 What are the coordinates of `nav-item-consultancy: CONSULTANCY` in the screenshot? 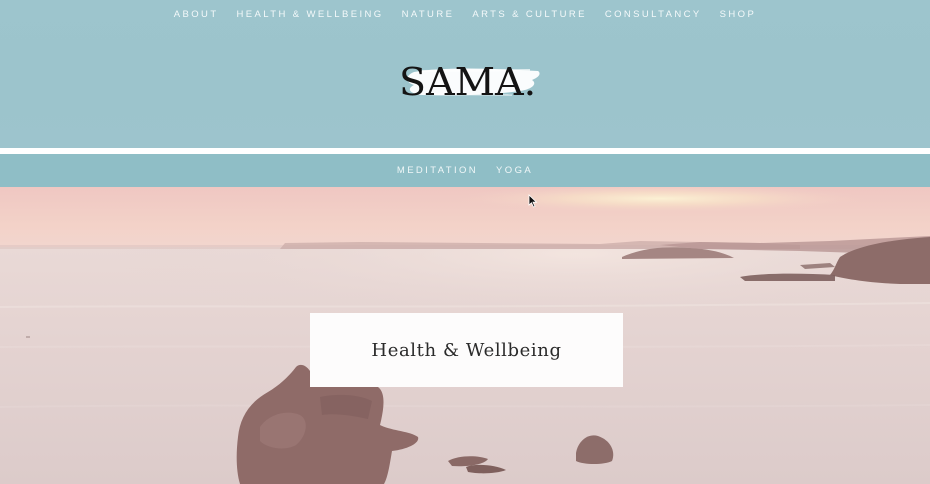 It's located at (653, 15).